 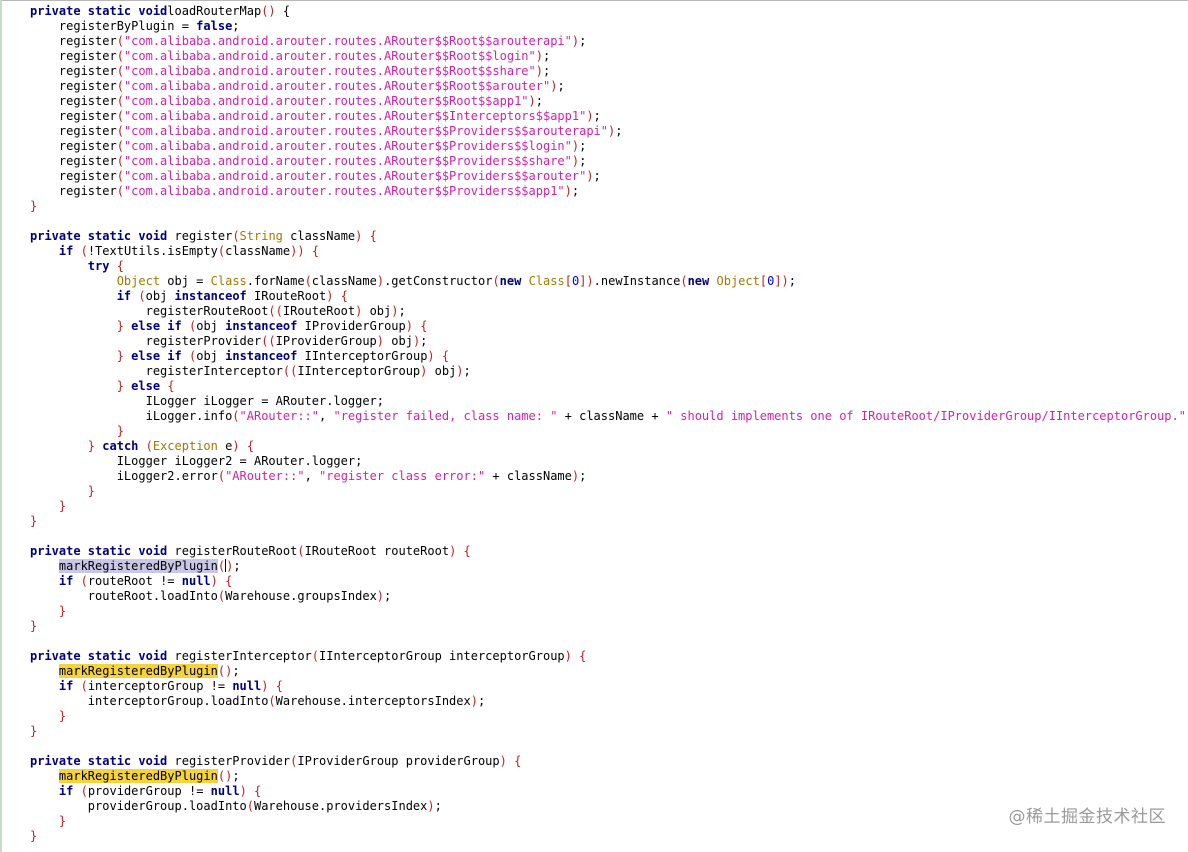 What do you see at coordinates (609, 251) in the screenshot?
I see `code-line: if (!TextUtils.isEmpty(className)) {` at bounding box center [609, 251].